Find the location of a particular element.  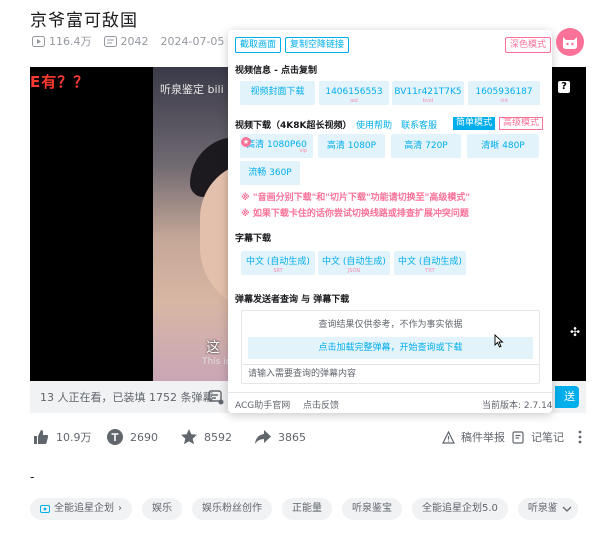

share-count: 3865 is located at coordinates (292, 437).